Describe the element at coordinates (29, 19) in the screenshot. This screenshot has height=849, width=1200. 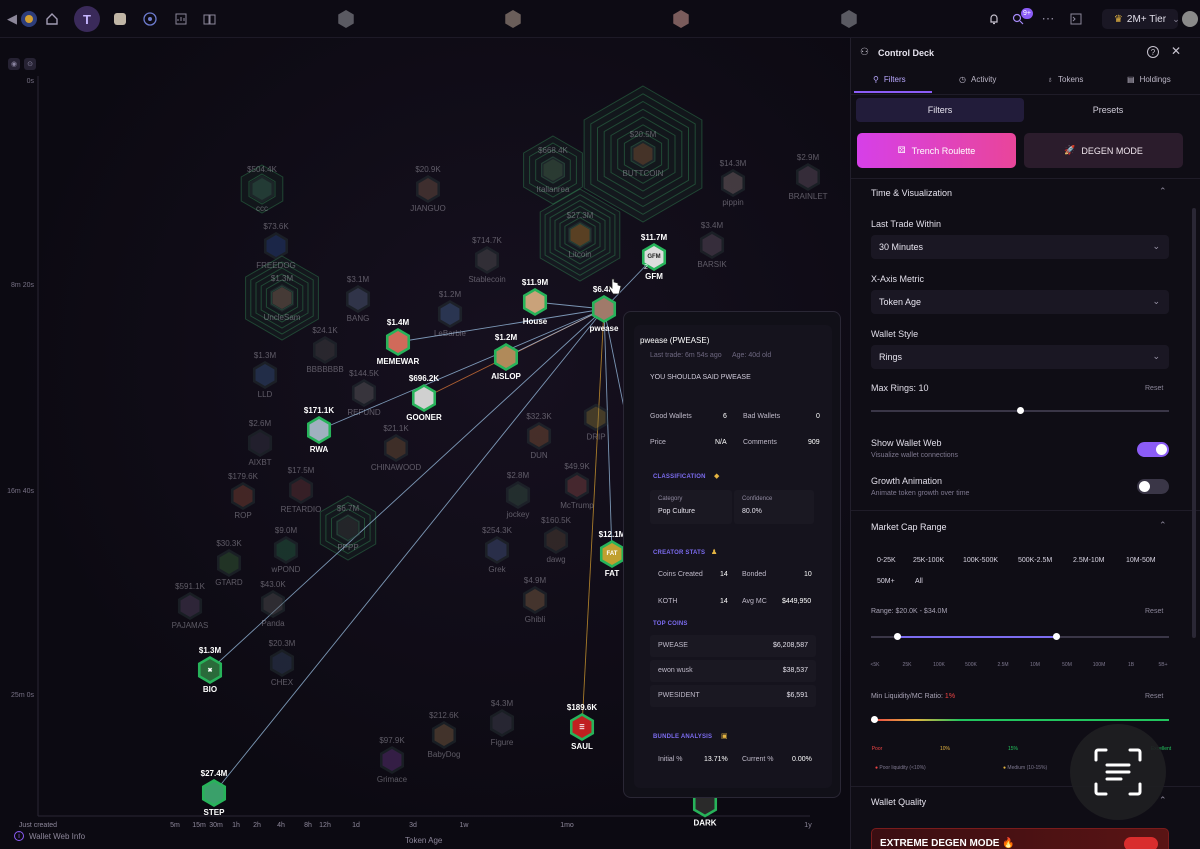
I see `app-logo-icon` at that location.